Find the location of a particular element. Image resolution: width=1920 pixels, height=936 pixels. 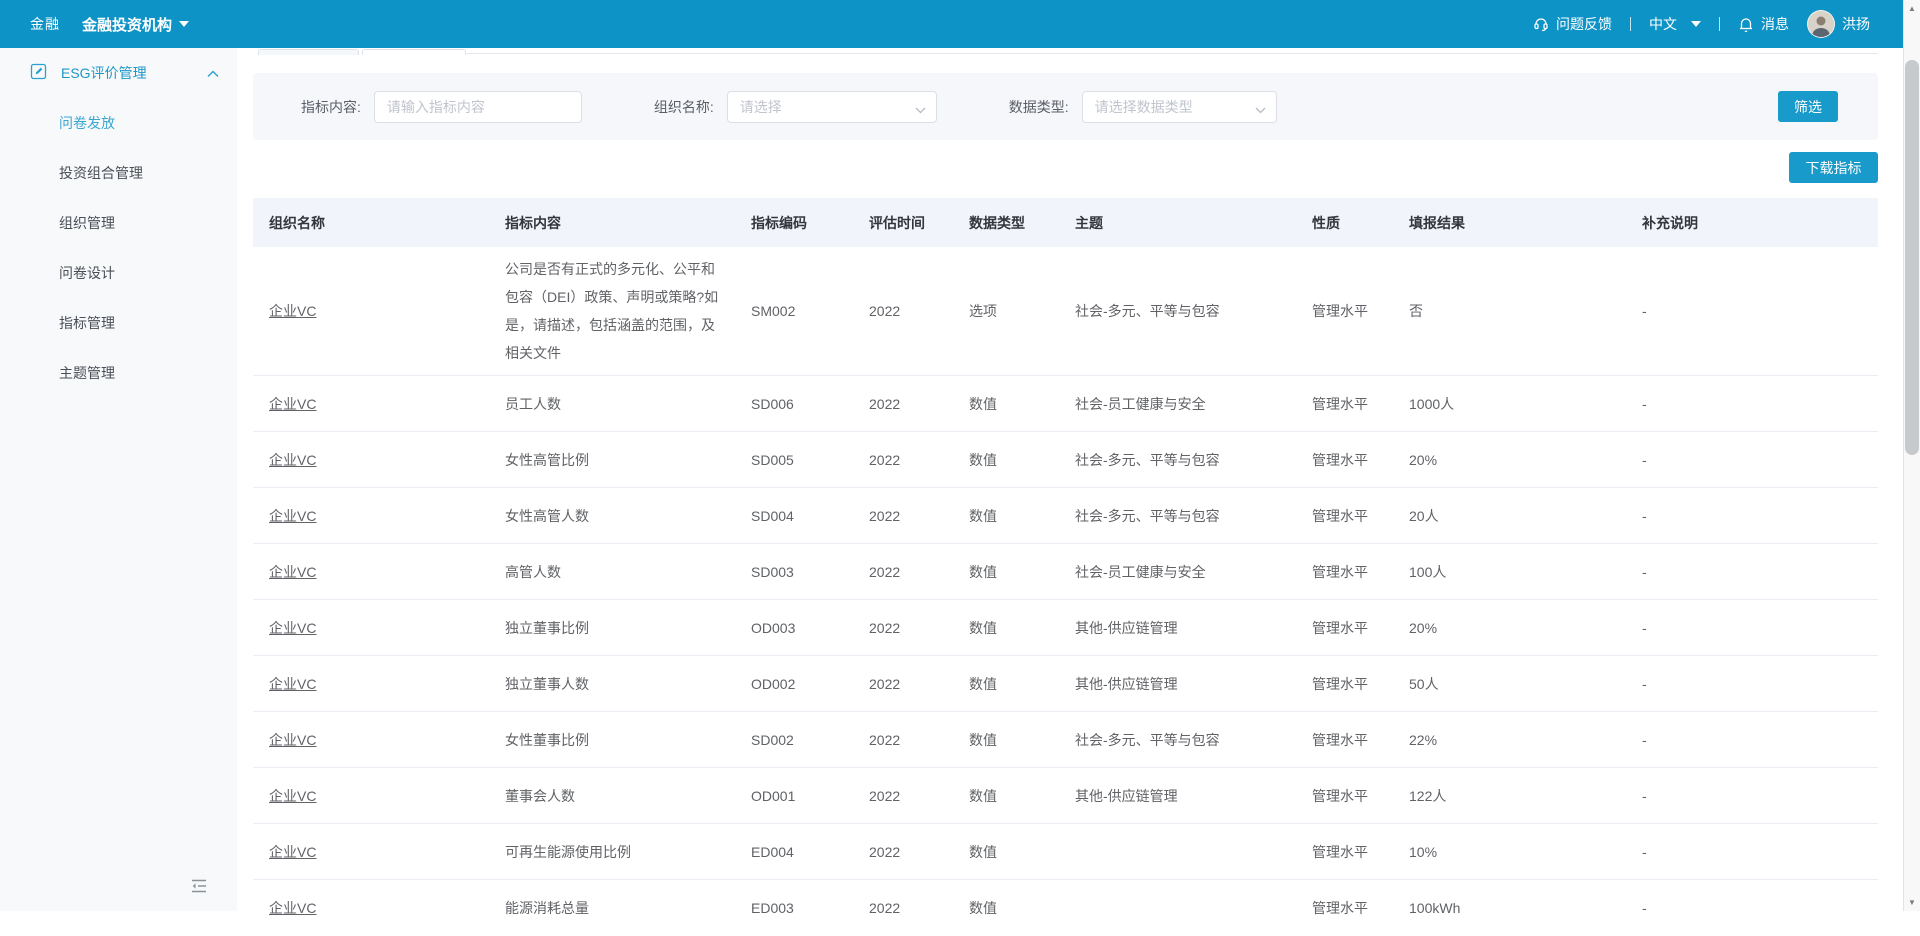

messages-button: 消息 is located at coordinates (1763, 24).